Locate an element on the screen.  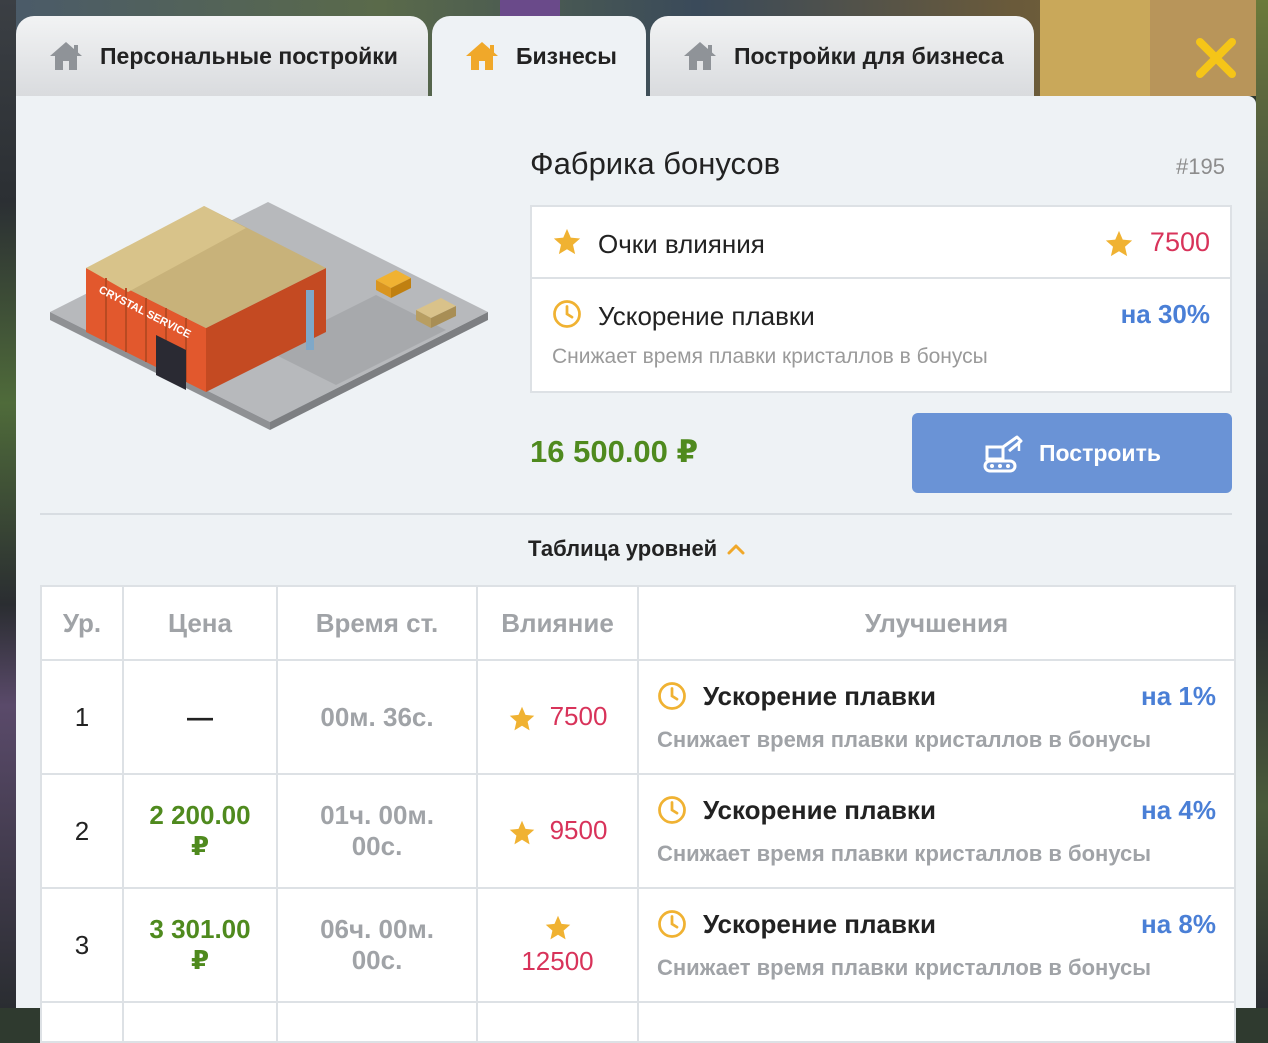
tab-business-buildings: Постройки для бизнеса is located at coordinates (842, 56).